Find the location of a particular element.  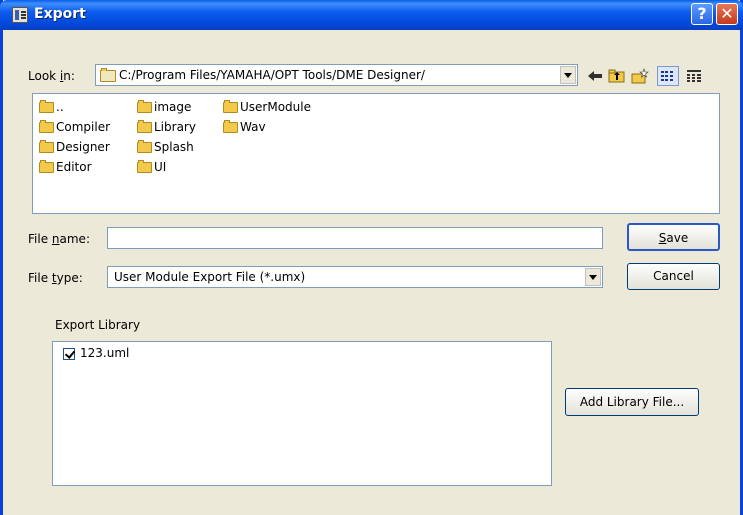

file-name-label: File name: is located at coordinates (59, 239).